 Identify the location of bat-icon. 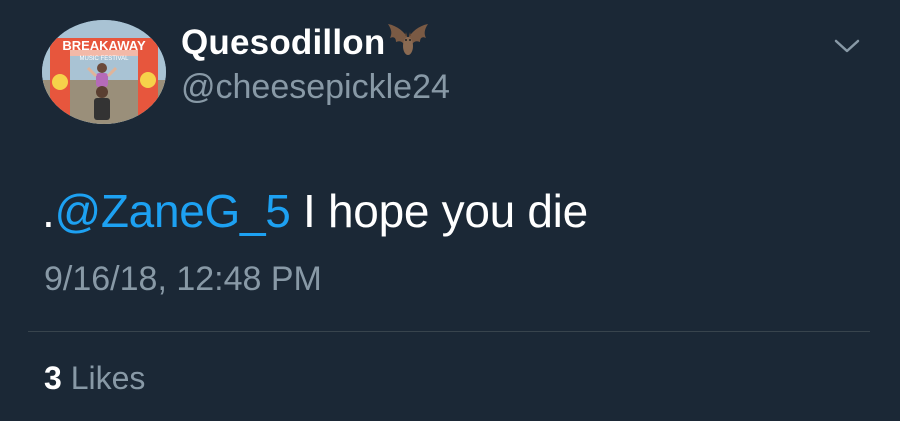
(408, 39).